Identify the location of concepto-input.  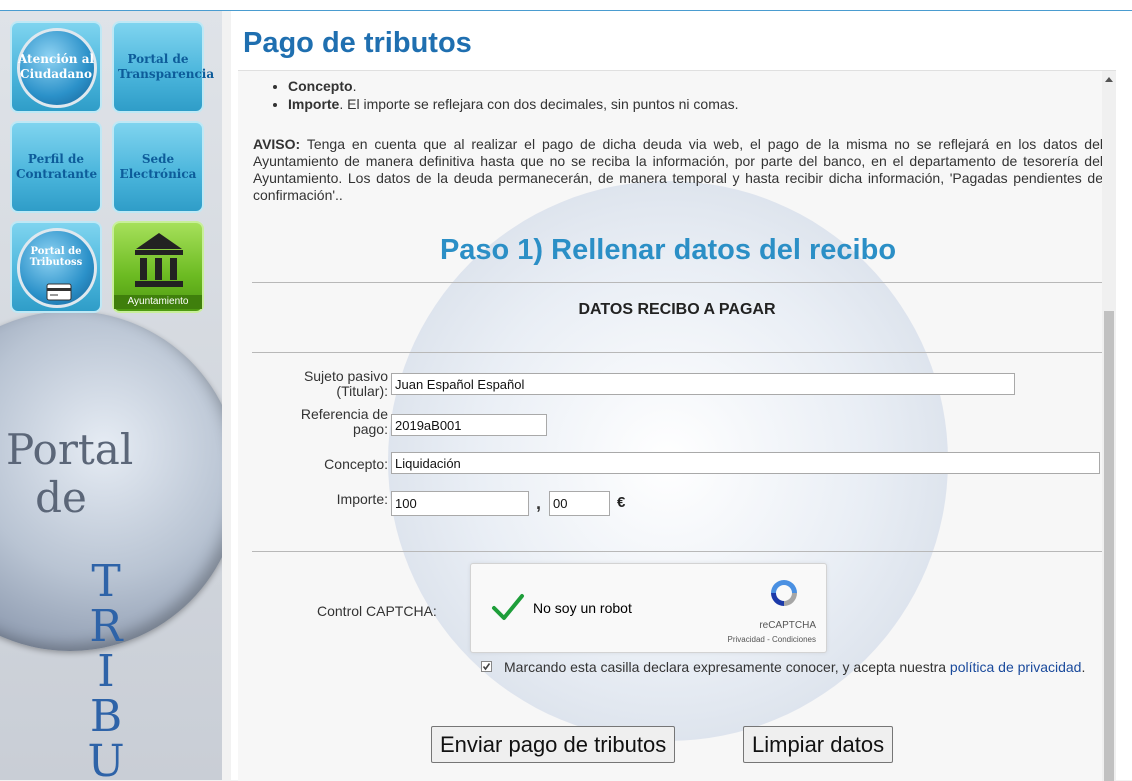
(745, 463).